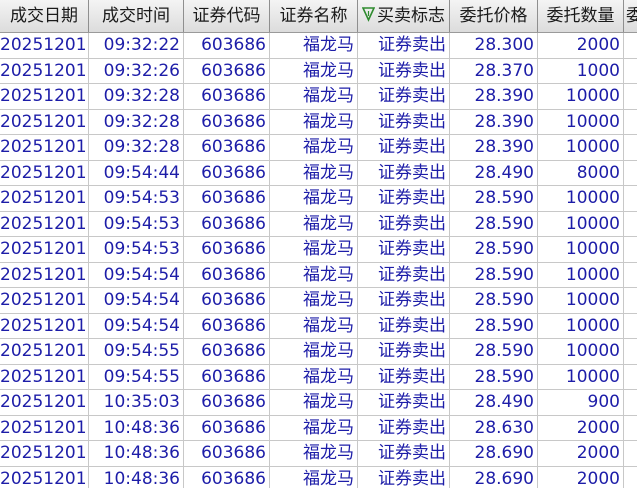 The image size is (637, 488). I want to click on header-order-price: 委托价格, so click(494, 16).